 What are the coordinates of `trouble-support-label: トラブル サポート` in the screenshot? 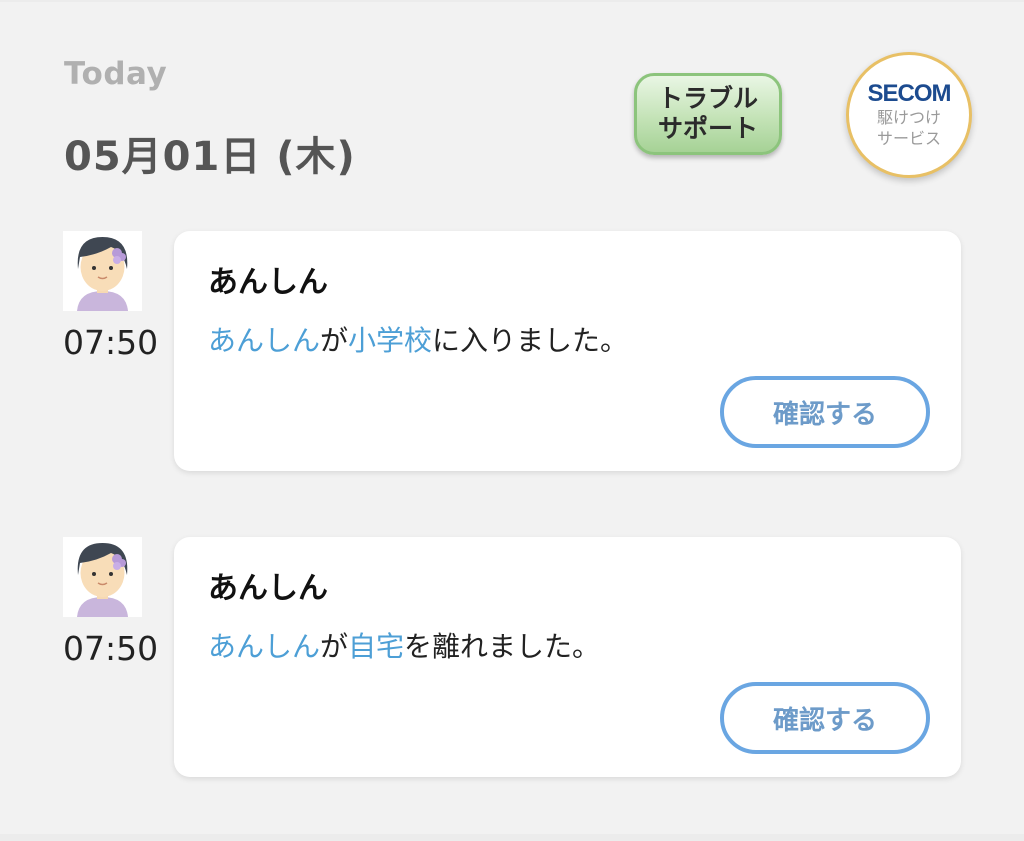 It's located at (707, 113).